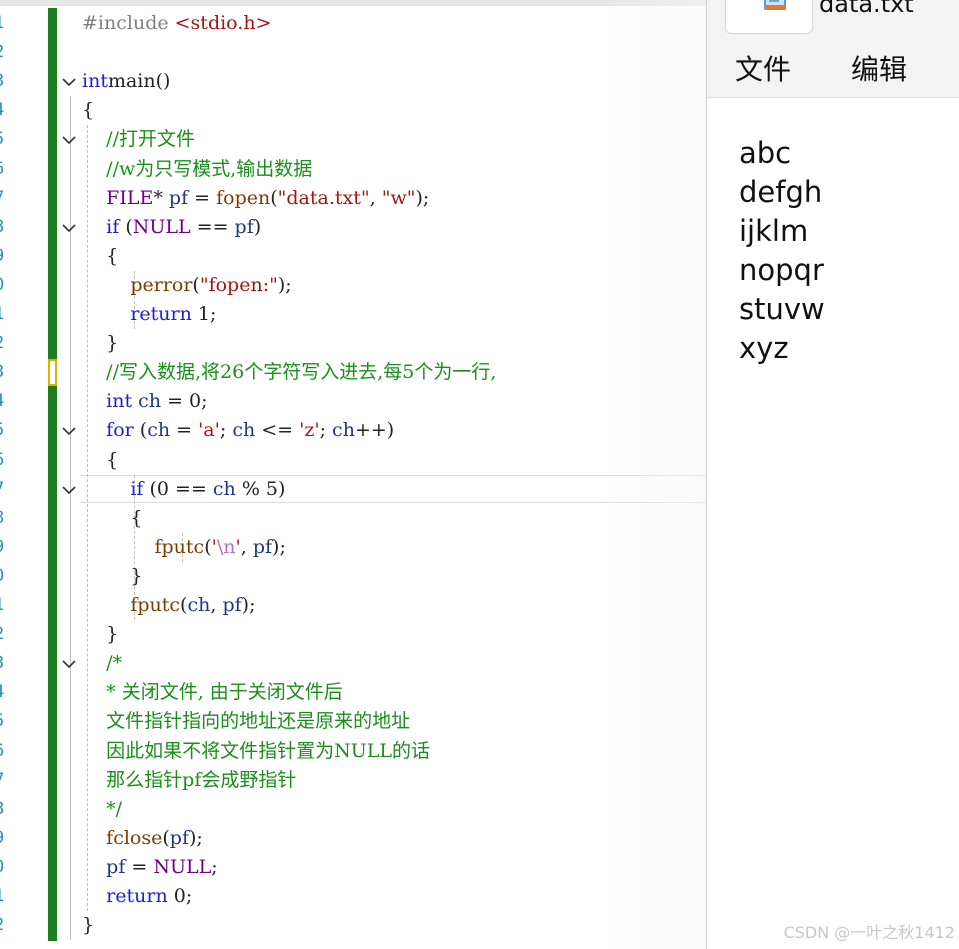 This screenshot has width=959, height=949. Describe the element at coordinates (177, 23) in the screenshot. I see `code-line: #include <stdio.h>` at that location.